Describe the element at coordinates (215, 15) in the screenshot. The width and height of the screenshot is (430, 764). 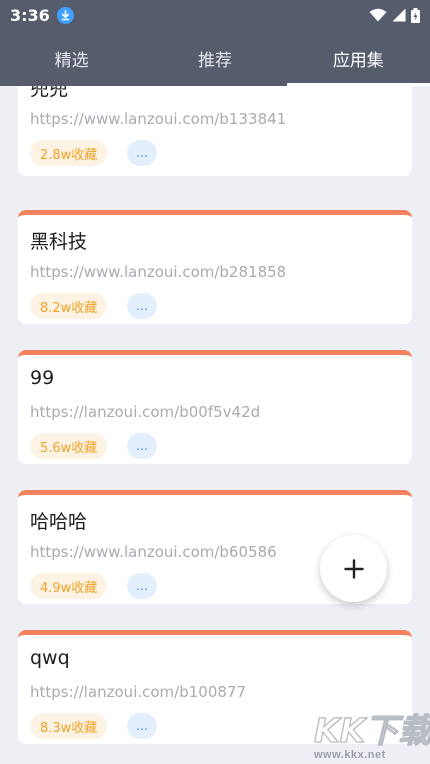
I see `status-bar: 3:36` at that location.